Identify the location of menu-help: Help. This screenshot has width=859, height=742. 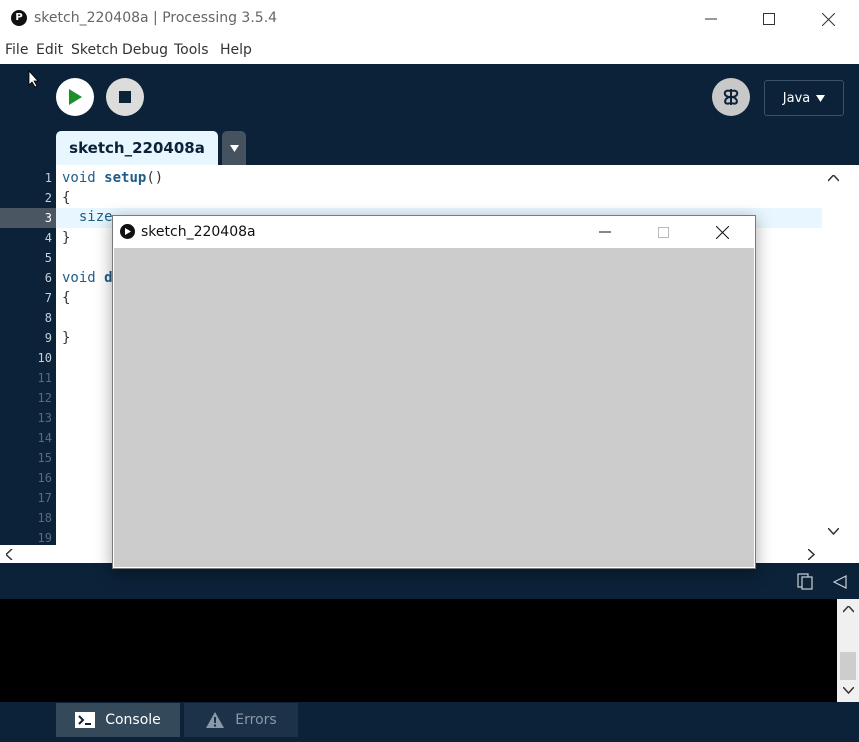
(236, 50).